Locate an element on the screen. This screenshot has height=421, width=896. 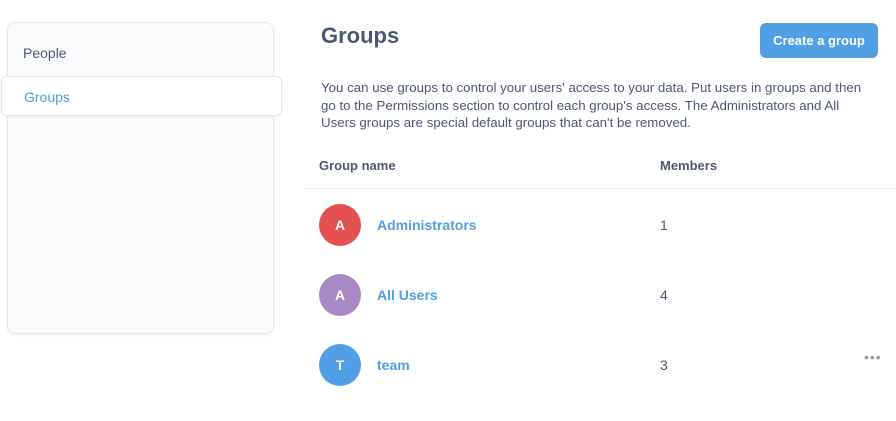
more-horizontal-icon: ••• is located at coordinates (873, 357).